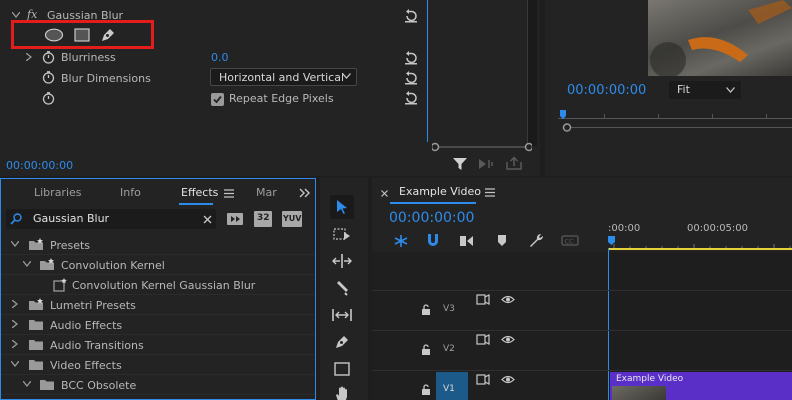 This screenshot has height=400, width=792. I want to click on track-select-tool, so click(342, 234).